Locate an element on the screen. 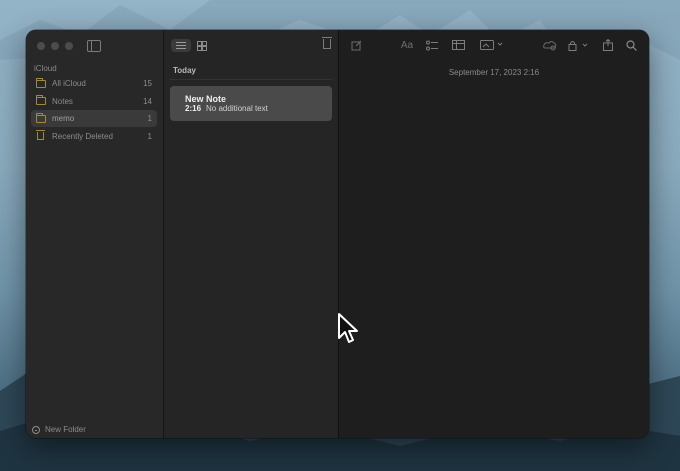  table-icon is located at coordinates (458, 45).